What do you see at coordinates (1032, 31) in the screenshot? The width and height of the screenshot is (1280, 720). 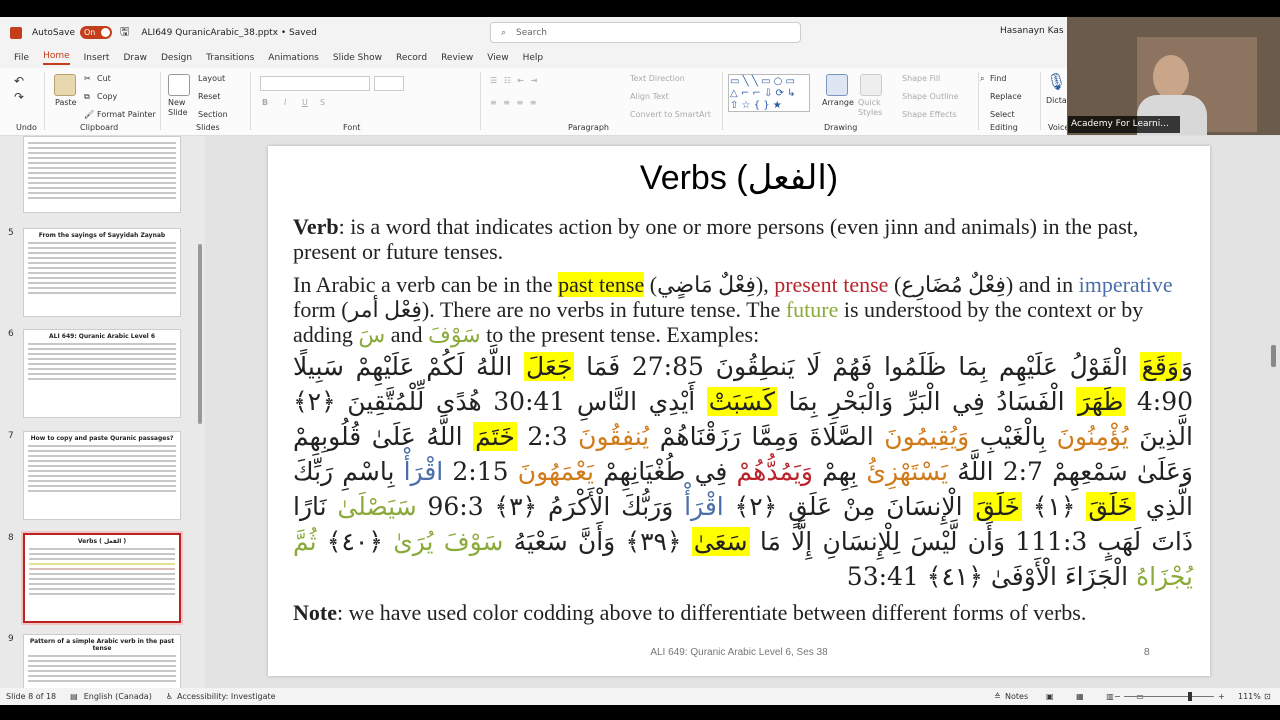 I see `user-name: Hasanayn Kas` at bounding box center [1032, 31].